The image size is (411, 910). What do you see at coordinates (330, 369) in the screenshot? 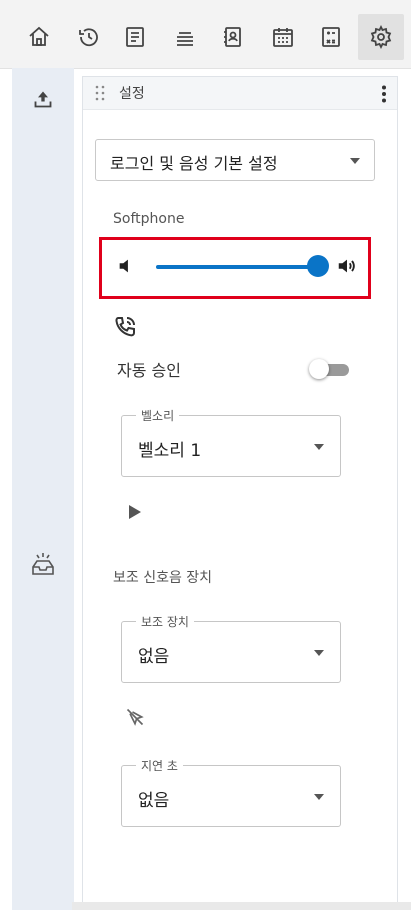
I see `auto-answer-toggle` at bounding box center [330, 369].